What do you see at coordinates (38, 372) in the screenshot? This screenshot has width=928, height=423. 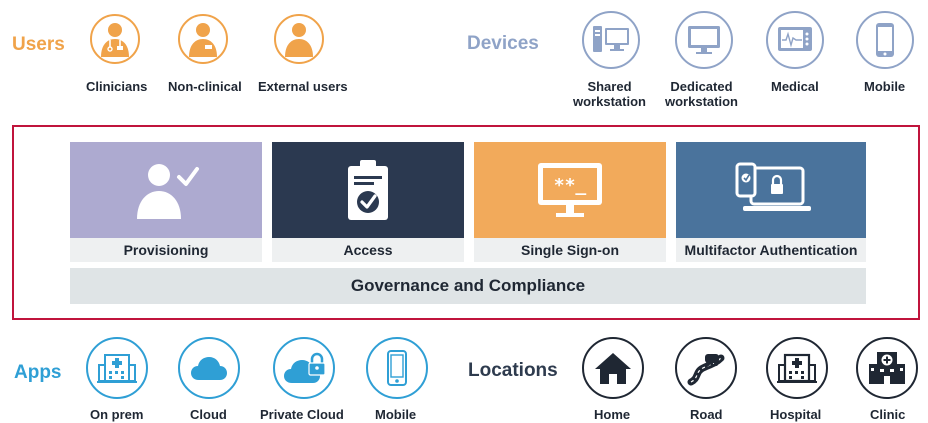 I see `apps-label: Apps` at bounding box center [38, 372].